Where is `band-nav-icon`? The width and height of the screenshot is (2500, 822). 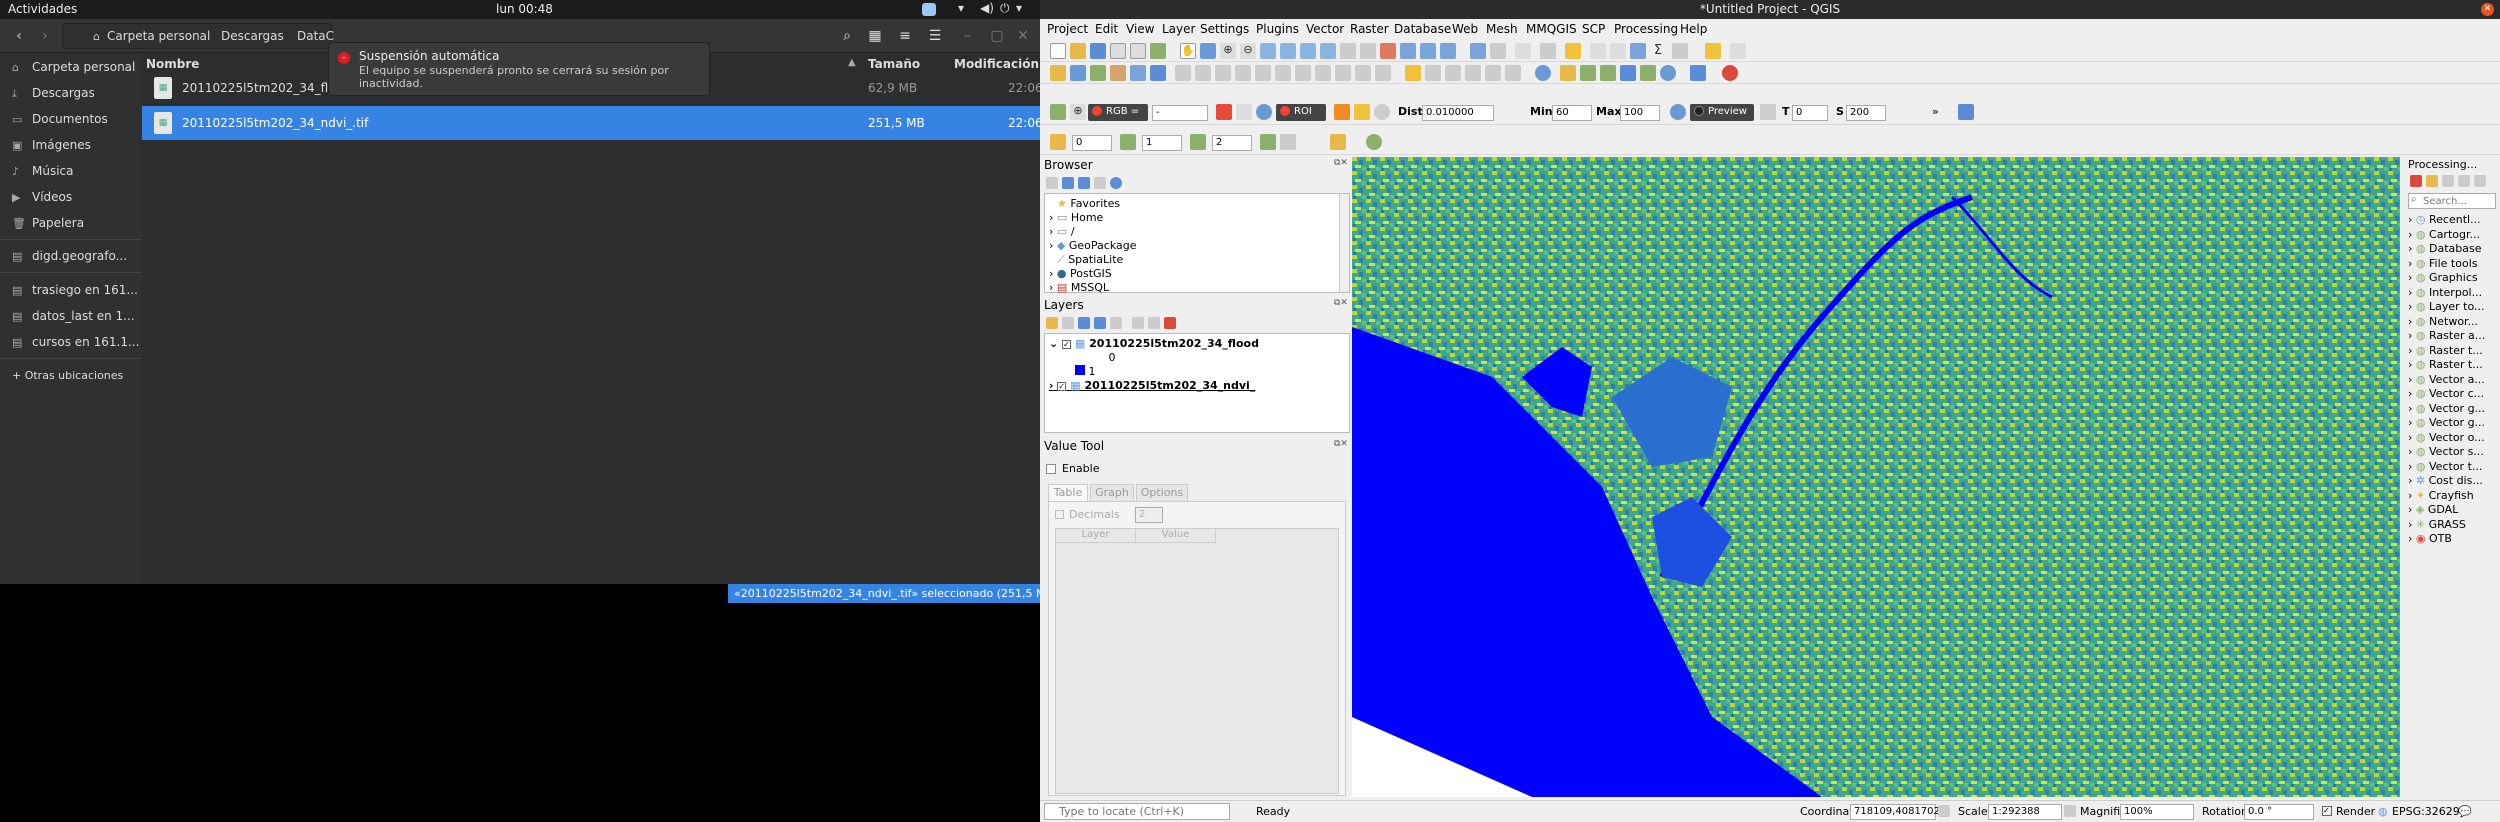 band-nav-icon is located at coordinates (1128, 142).